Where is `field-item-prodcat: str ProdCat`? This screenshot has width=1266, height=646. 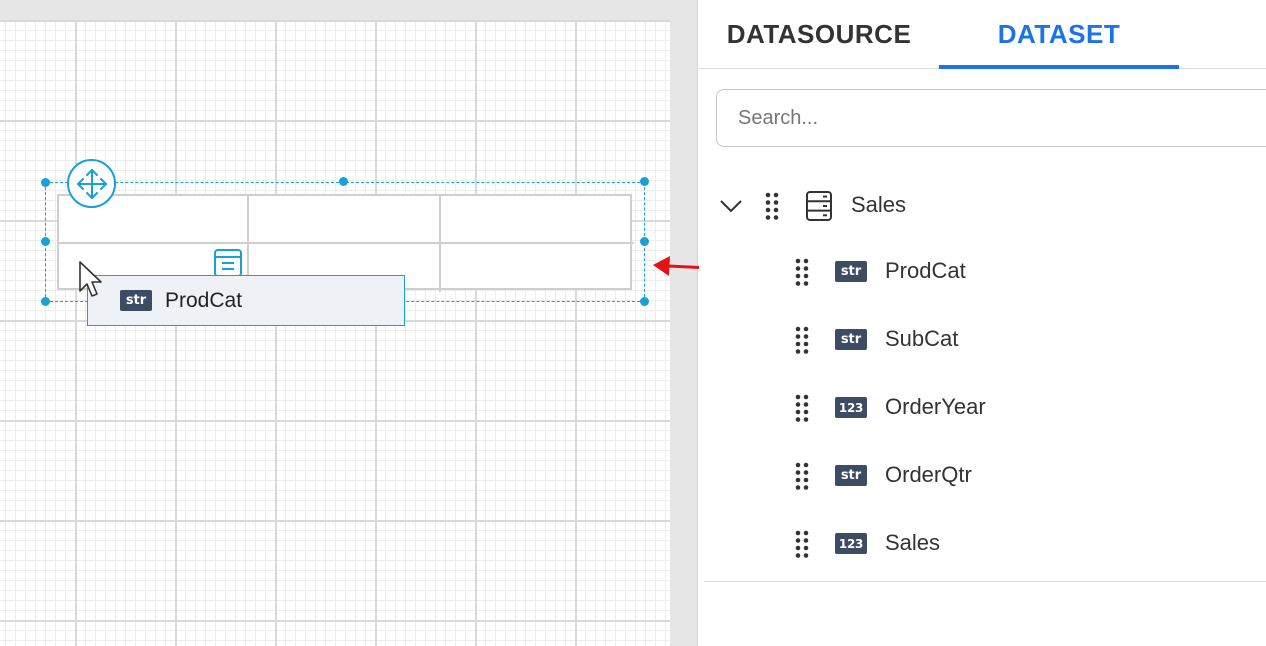 field-item-prodcat: str ProdCat is located at coordinates (982, 272).